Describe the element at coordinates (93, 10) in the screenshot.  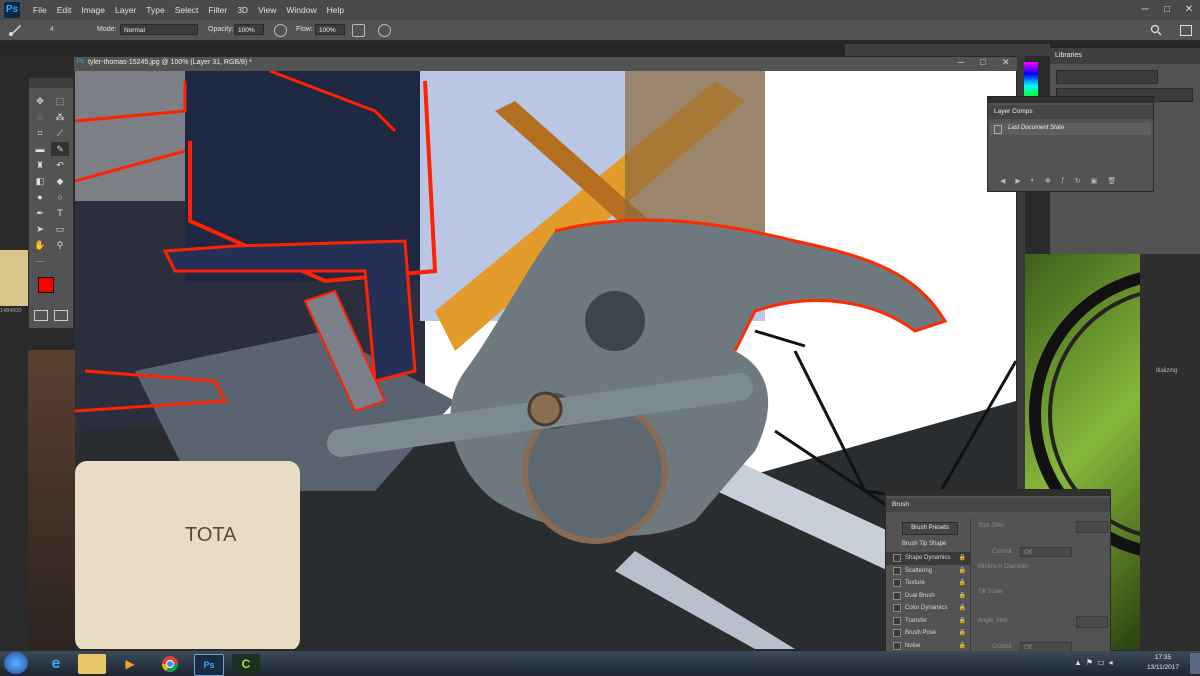
I see `menu-image: Image` at that location.